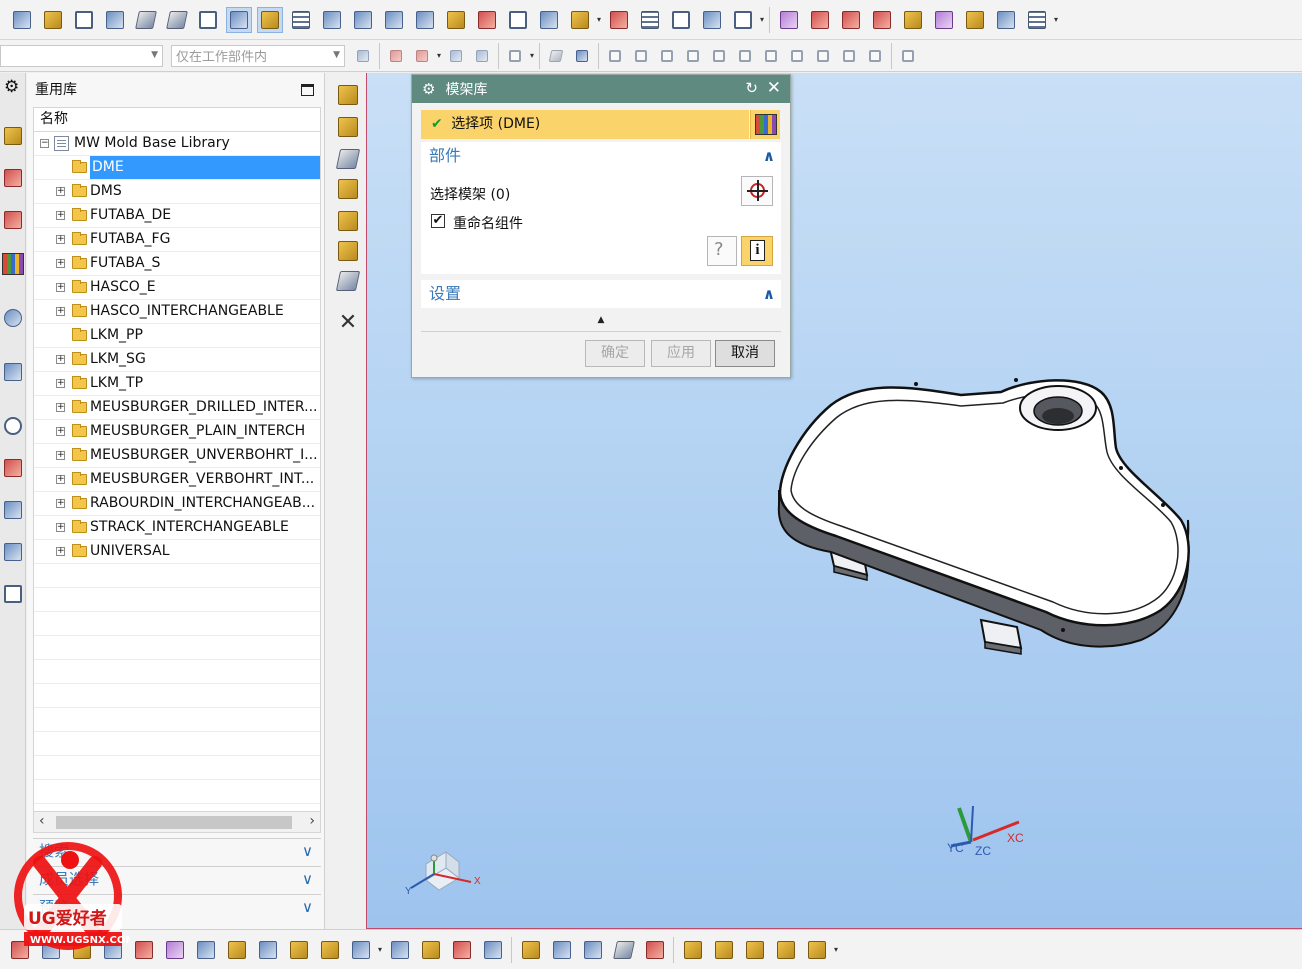 This screenshot has height=969, width=1302. Describe the element at coordinates (438, 221) in the screenshot. I see `rename-components-checkbox: ✔` at that location.